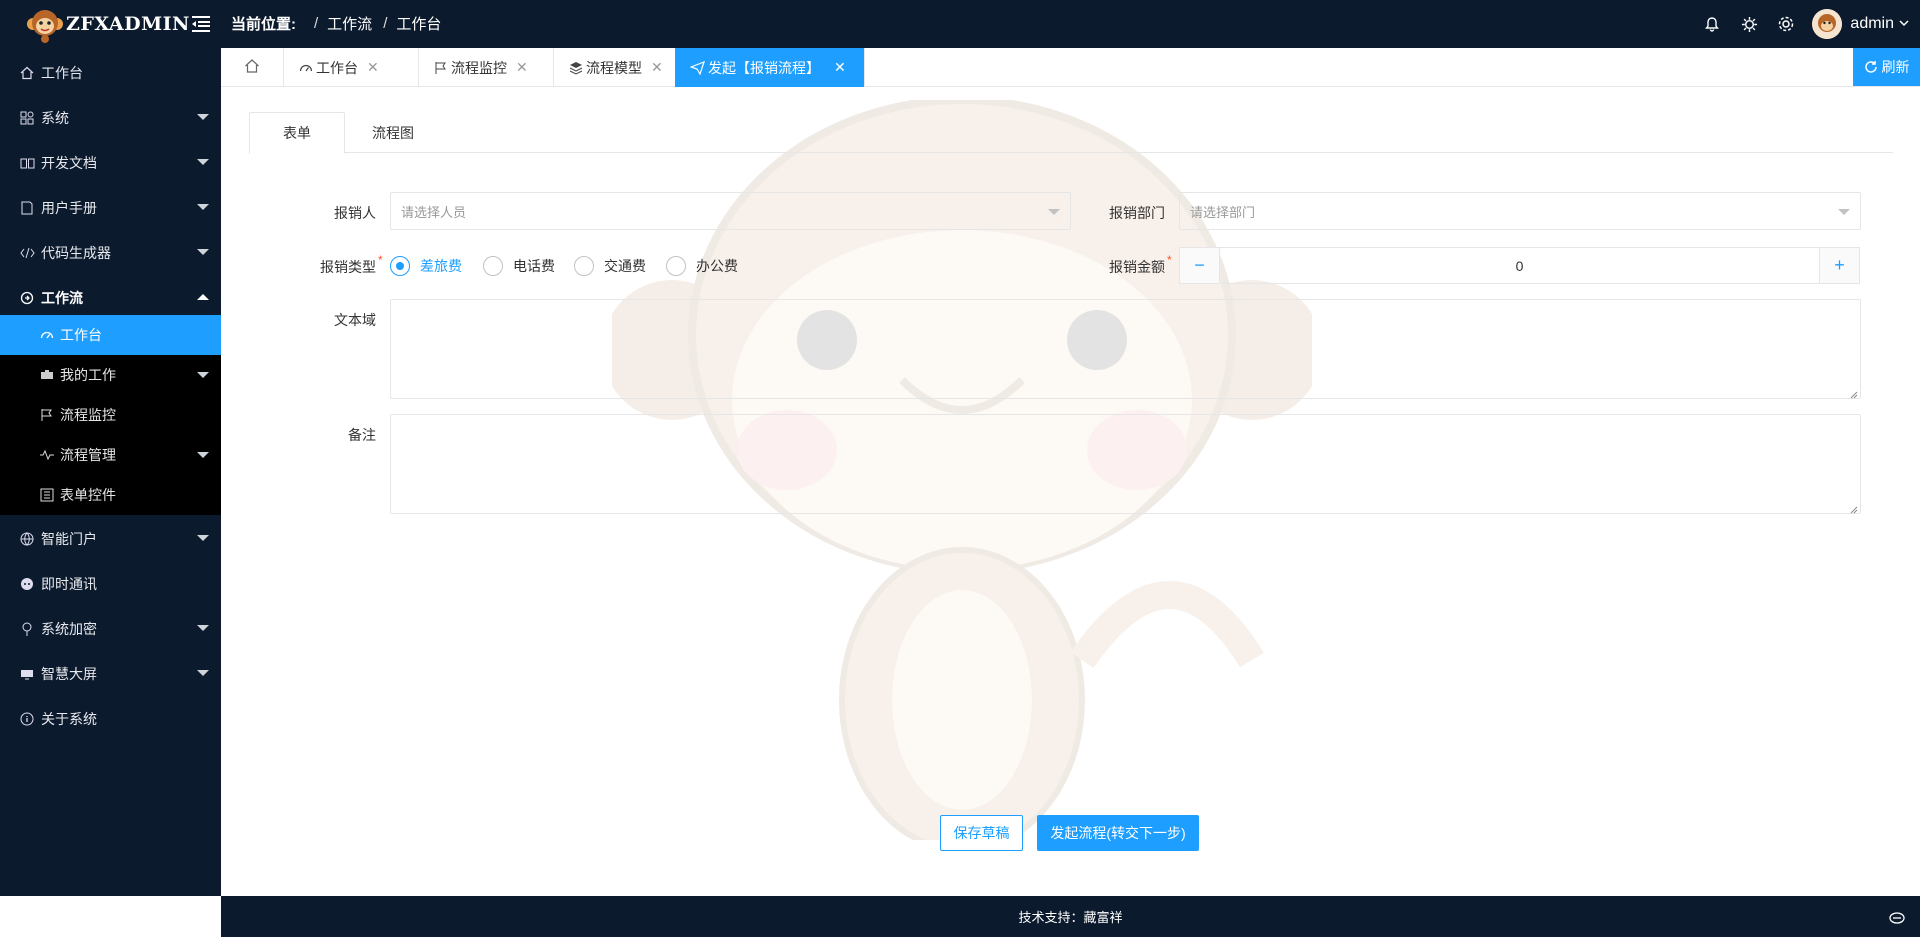  What do you see at coordinates (1200, 265) in the screenshot?
I see `decrement-button: −` at bounding box center [1200, 265].